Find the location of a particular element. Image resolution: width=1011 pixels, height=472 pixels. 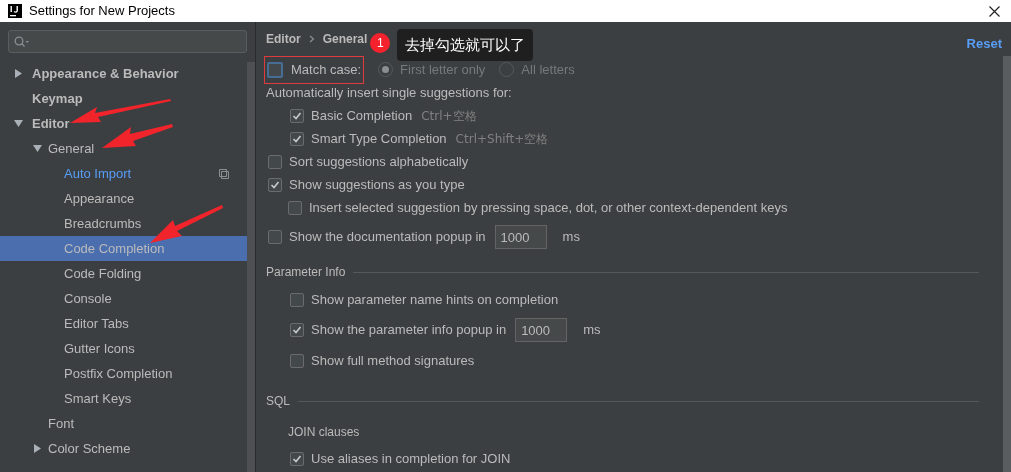

breadcrumb-item: Editor is located at coordinates (283, 39).